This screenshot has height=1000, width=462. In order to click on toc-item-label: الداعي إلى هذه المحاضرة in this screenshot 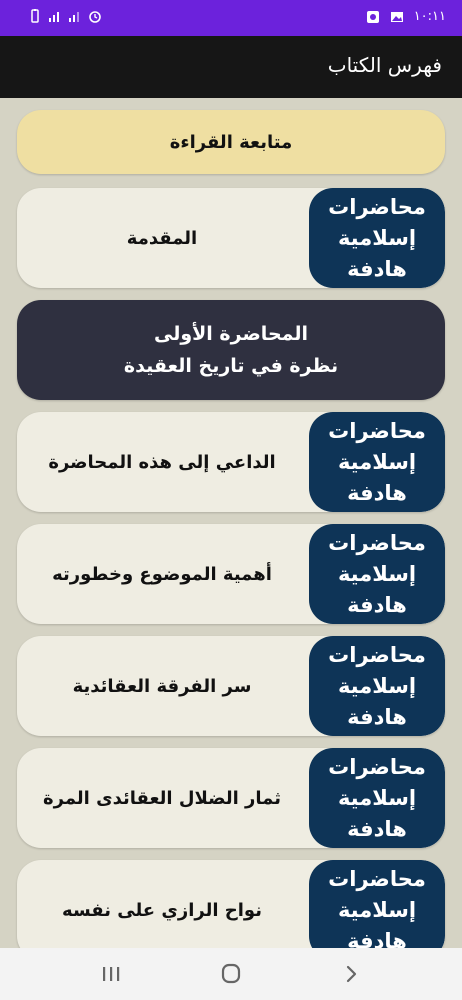, I will do `click(162, 462)`.